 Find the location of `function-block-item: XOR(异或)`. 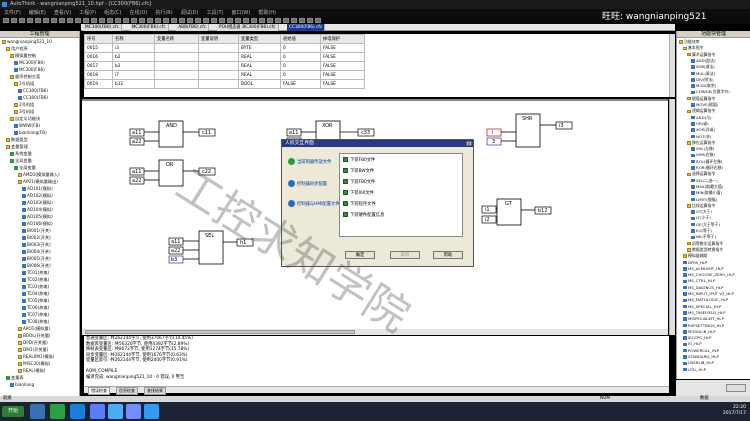

function-block-item: XOR(异或) is located at coordinates (703, 129).